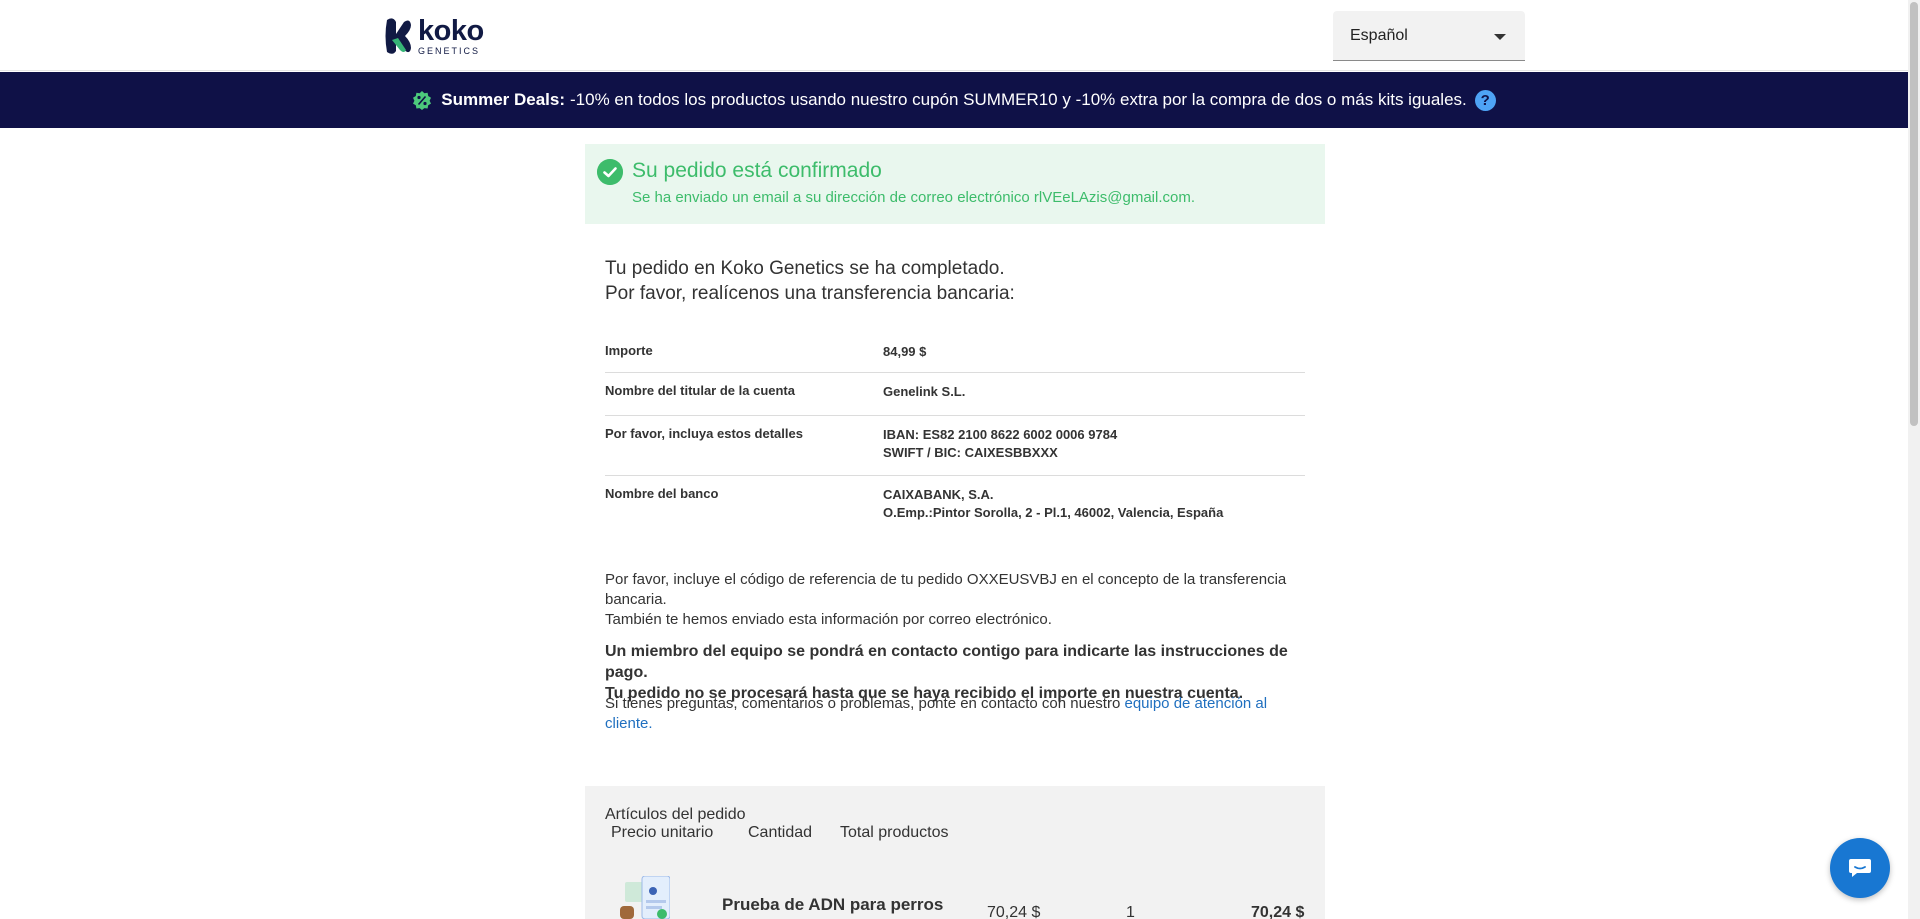  I want to click on iban-value: IBAN: ES82 2100 8622 6002 0006 9784, so click(1000, 434).